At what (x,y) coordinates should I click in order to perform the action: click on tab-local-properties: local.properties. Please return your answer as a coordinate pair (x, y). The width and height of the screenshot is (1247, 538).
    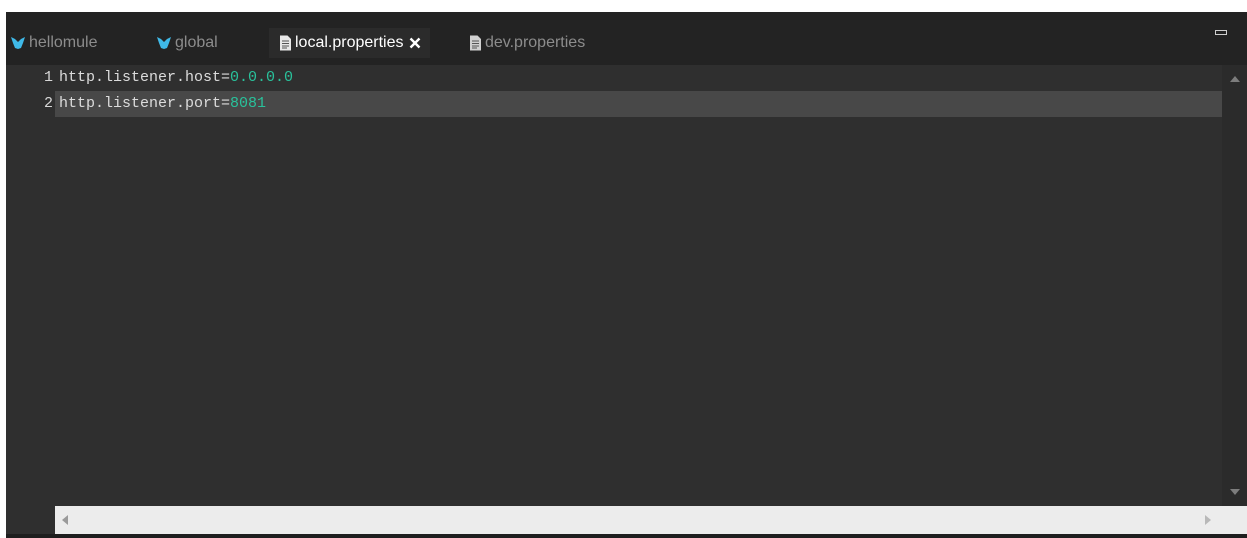
    Looking at the image, I should click on (349, 43).